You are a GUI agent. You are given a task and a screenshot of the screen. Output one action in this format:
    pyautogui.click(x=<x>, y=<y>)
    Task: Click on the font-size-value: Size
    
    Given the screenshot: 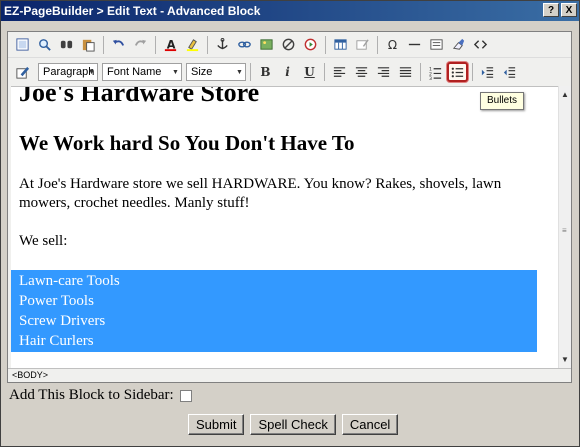 What is the action you would take?
    pyautogui.click(x=202, y=72)
    